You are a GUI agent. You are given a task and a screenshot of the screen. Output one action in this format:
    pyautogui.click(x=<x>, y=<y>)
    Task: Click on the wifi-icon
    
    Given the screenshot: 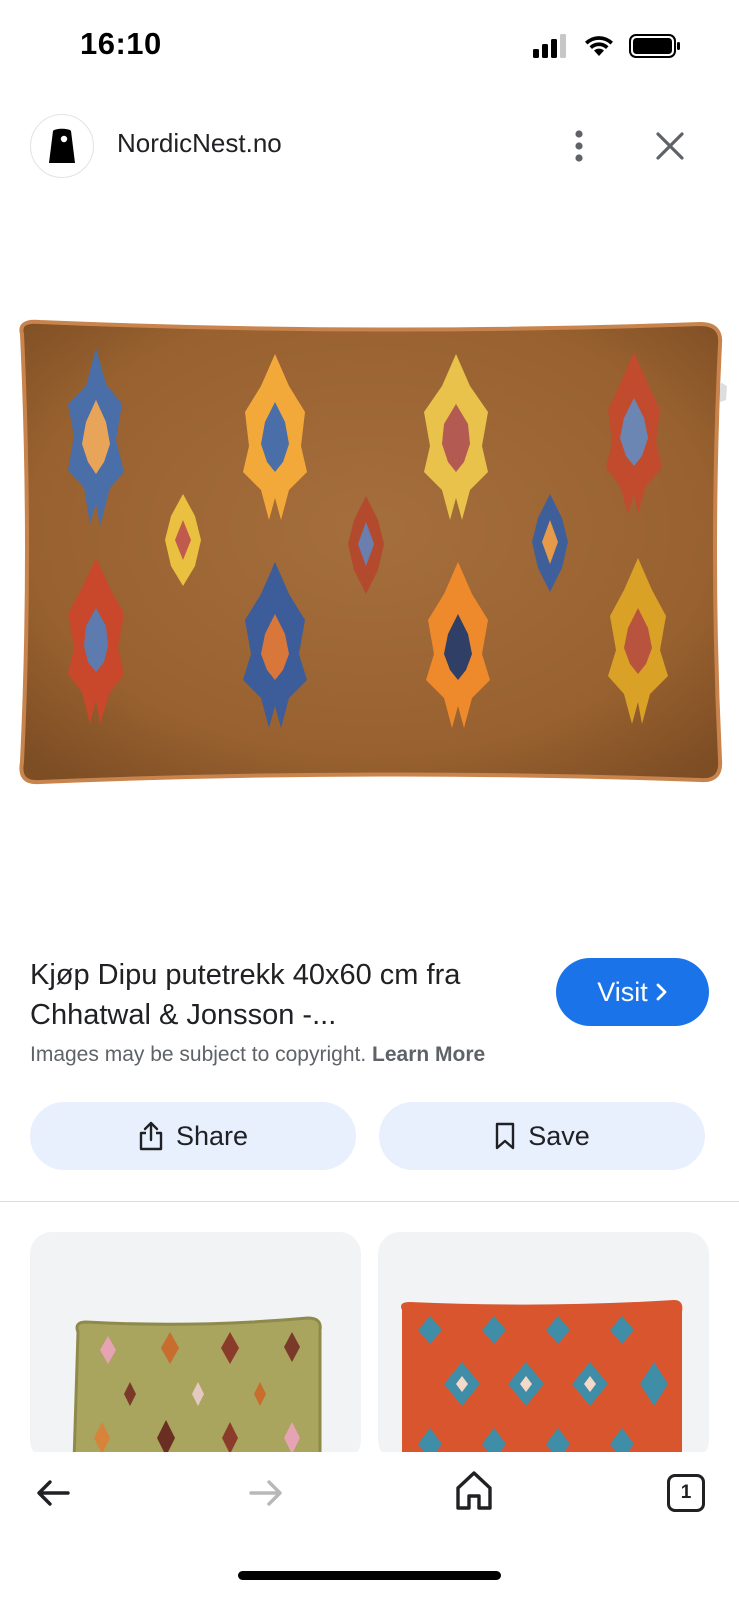 What is the action you would take?
    pyautogui.click(x=599, y=46)
    